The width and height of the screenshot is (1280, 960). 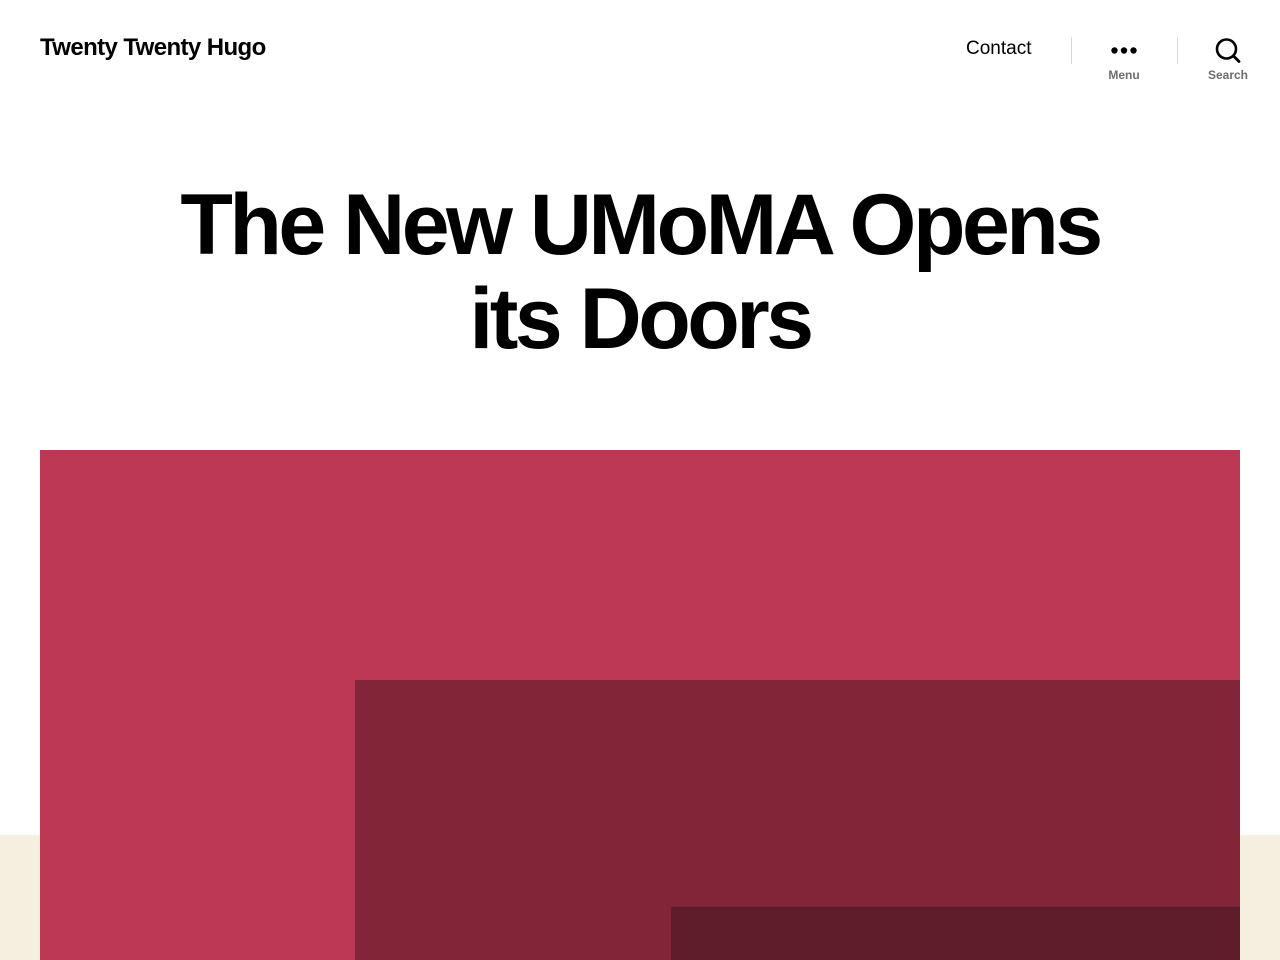 I want to click on search-icon, so click(x=1228, y=50).